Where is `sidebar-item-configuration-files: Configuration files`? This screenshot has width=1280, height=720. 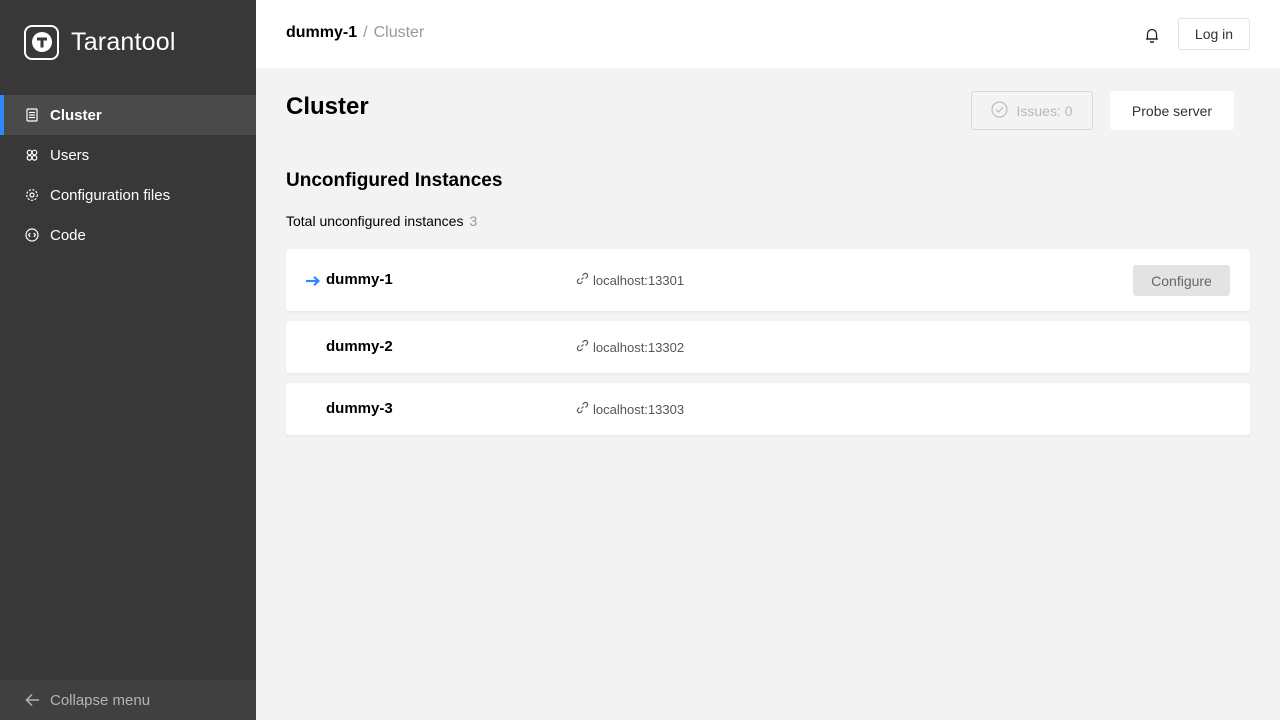 sidebar-item-configuration-files: Configuration files is located at coordinates (128, 195).